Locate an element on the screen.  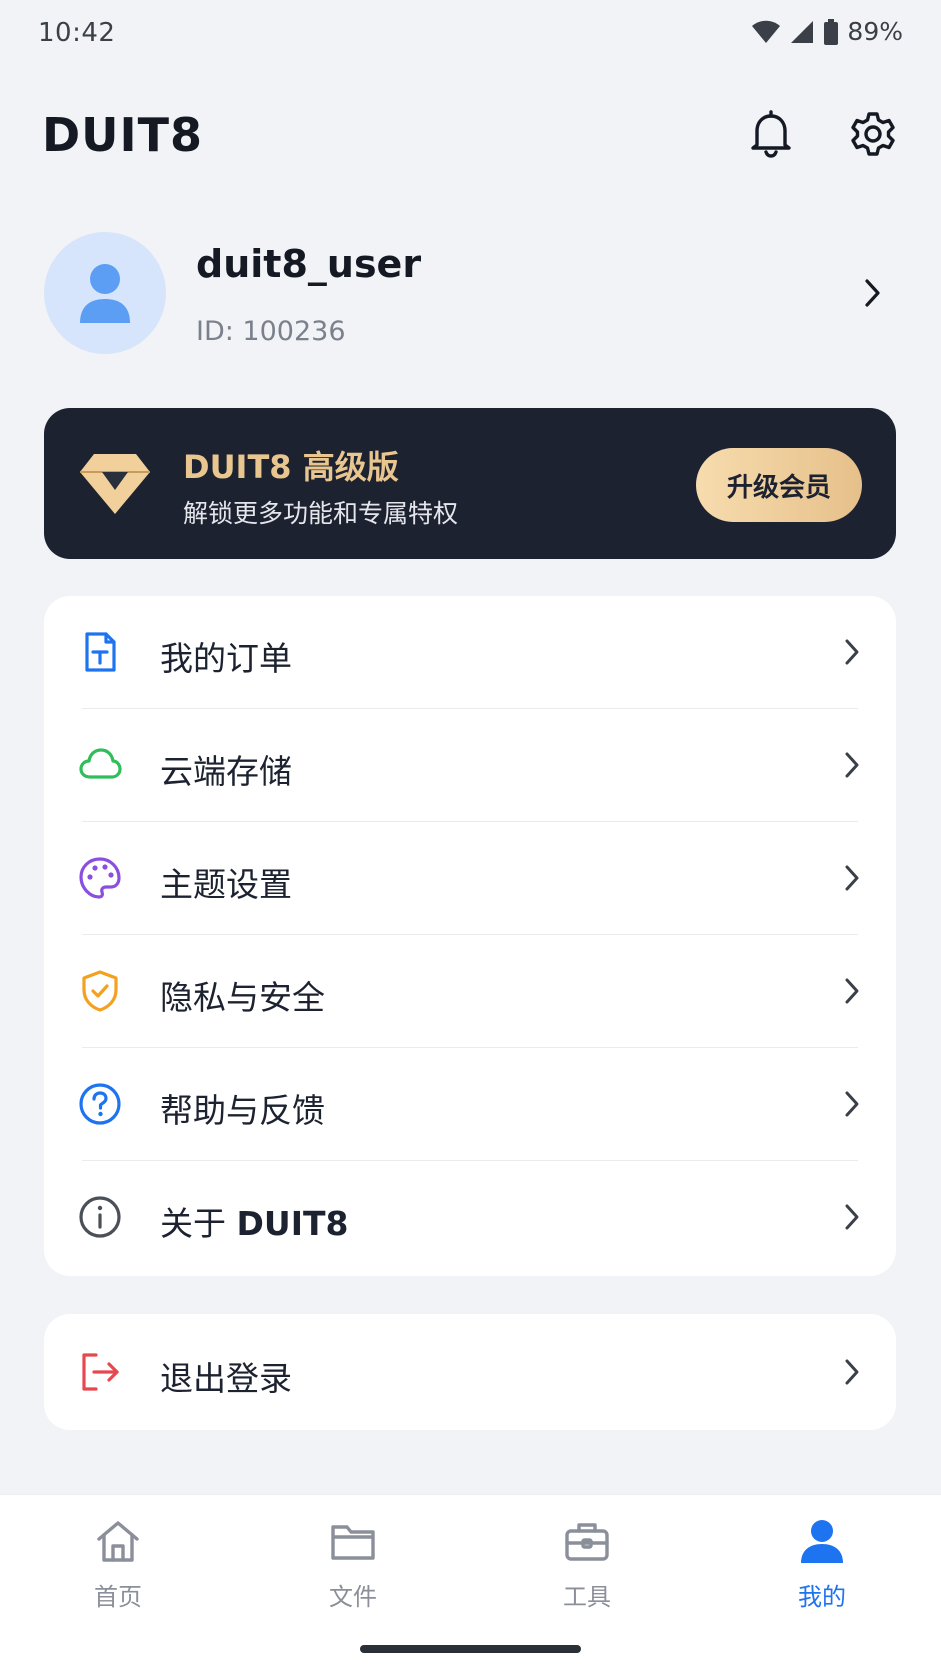
battery-percent: 89% is located at coordinates (875, 31).